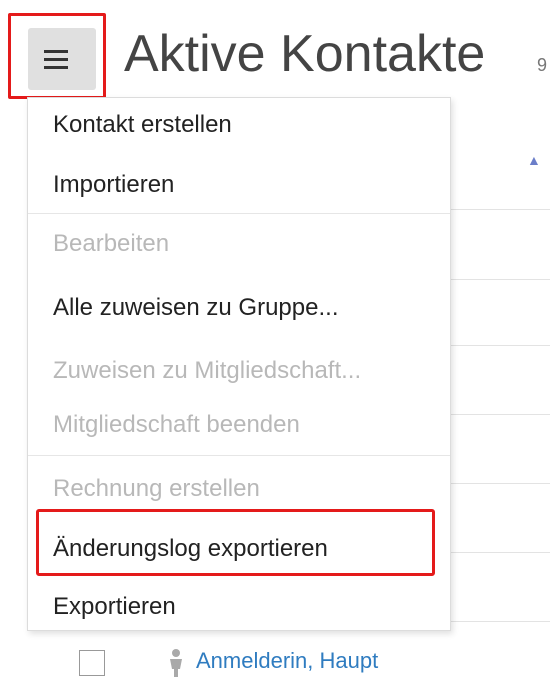  What do you see at coordinates (176, 663) in the screenshot?
I see `person-icon` at bounding box center [176, 663].